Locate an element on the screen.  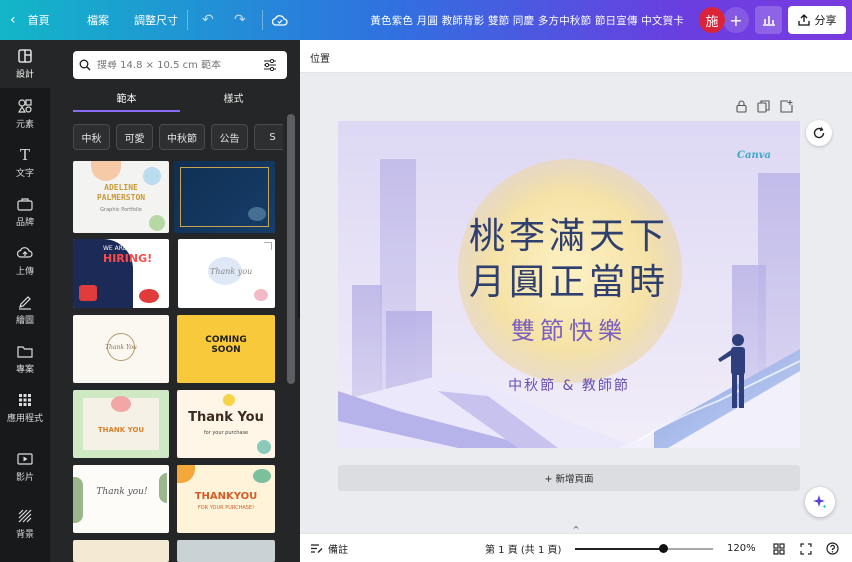
avatar: 施 is located at coordinates (712, 20).